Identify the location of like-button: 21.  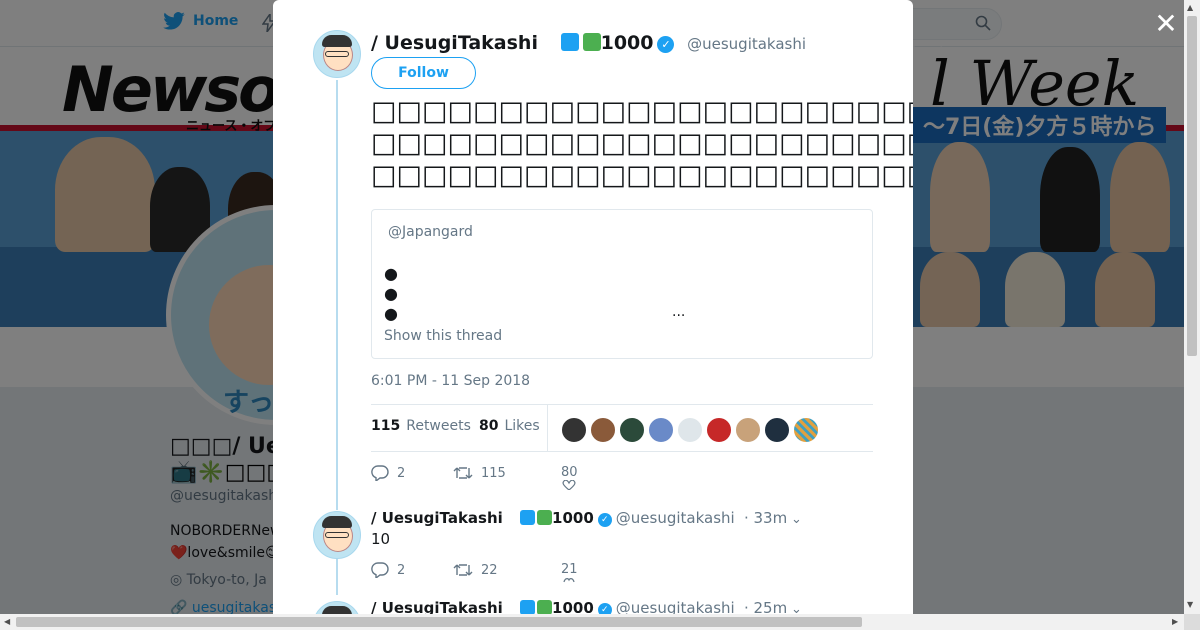
(569, 572).